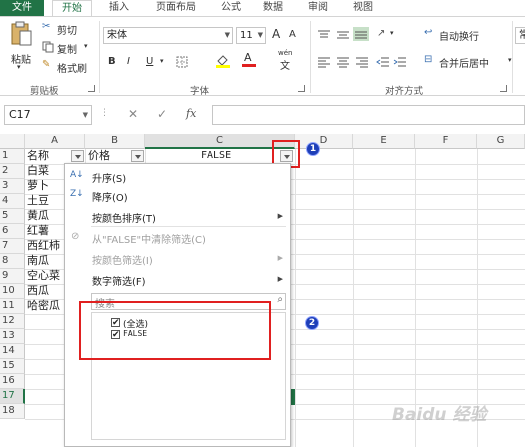 The height and width of the screenshot is (447, 525). Describe the element at coordinates (362, 62) in the screenshot. I see `align-right-icon` at that location.